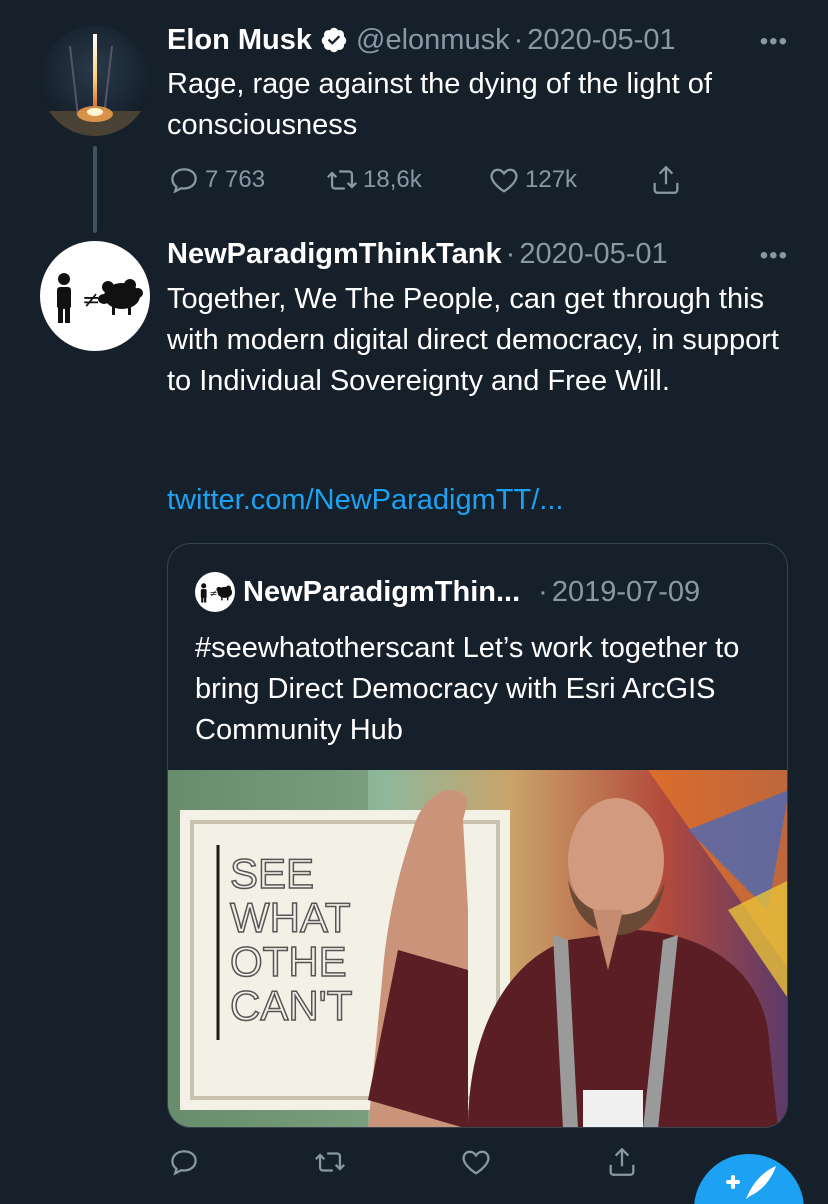 This screenshot has width=828, height=1204. Describe the element at coordinates (290, 917) in the screenshot. I see `svg-text: WHAT` at that location.